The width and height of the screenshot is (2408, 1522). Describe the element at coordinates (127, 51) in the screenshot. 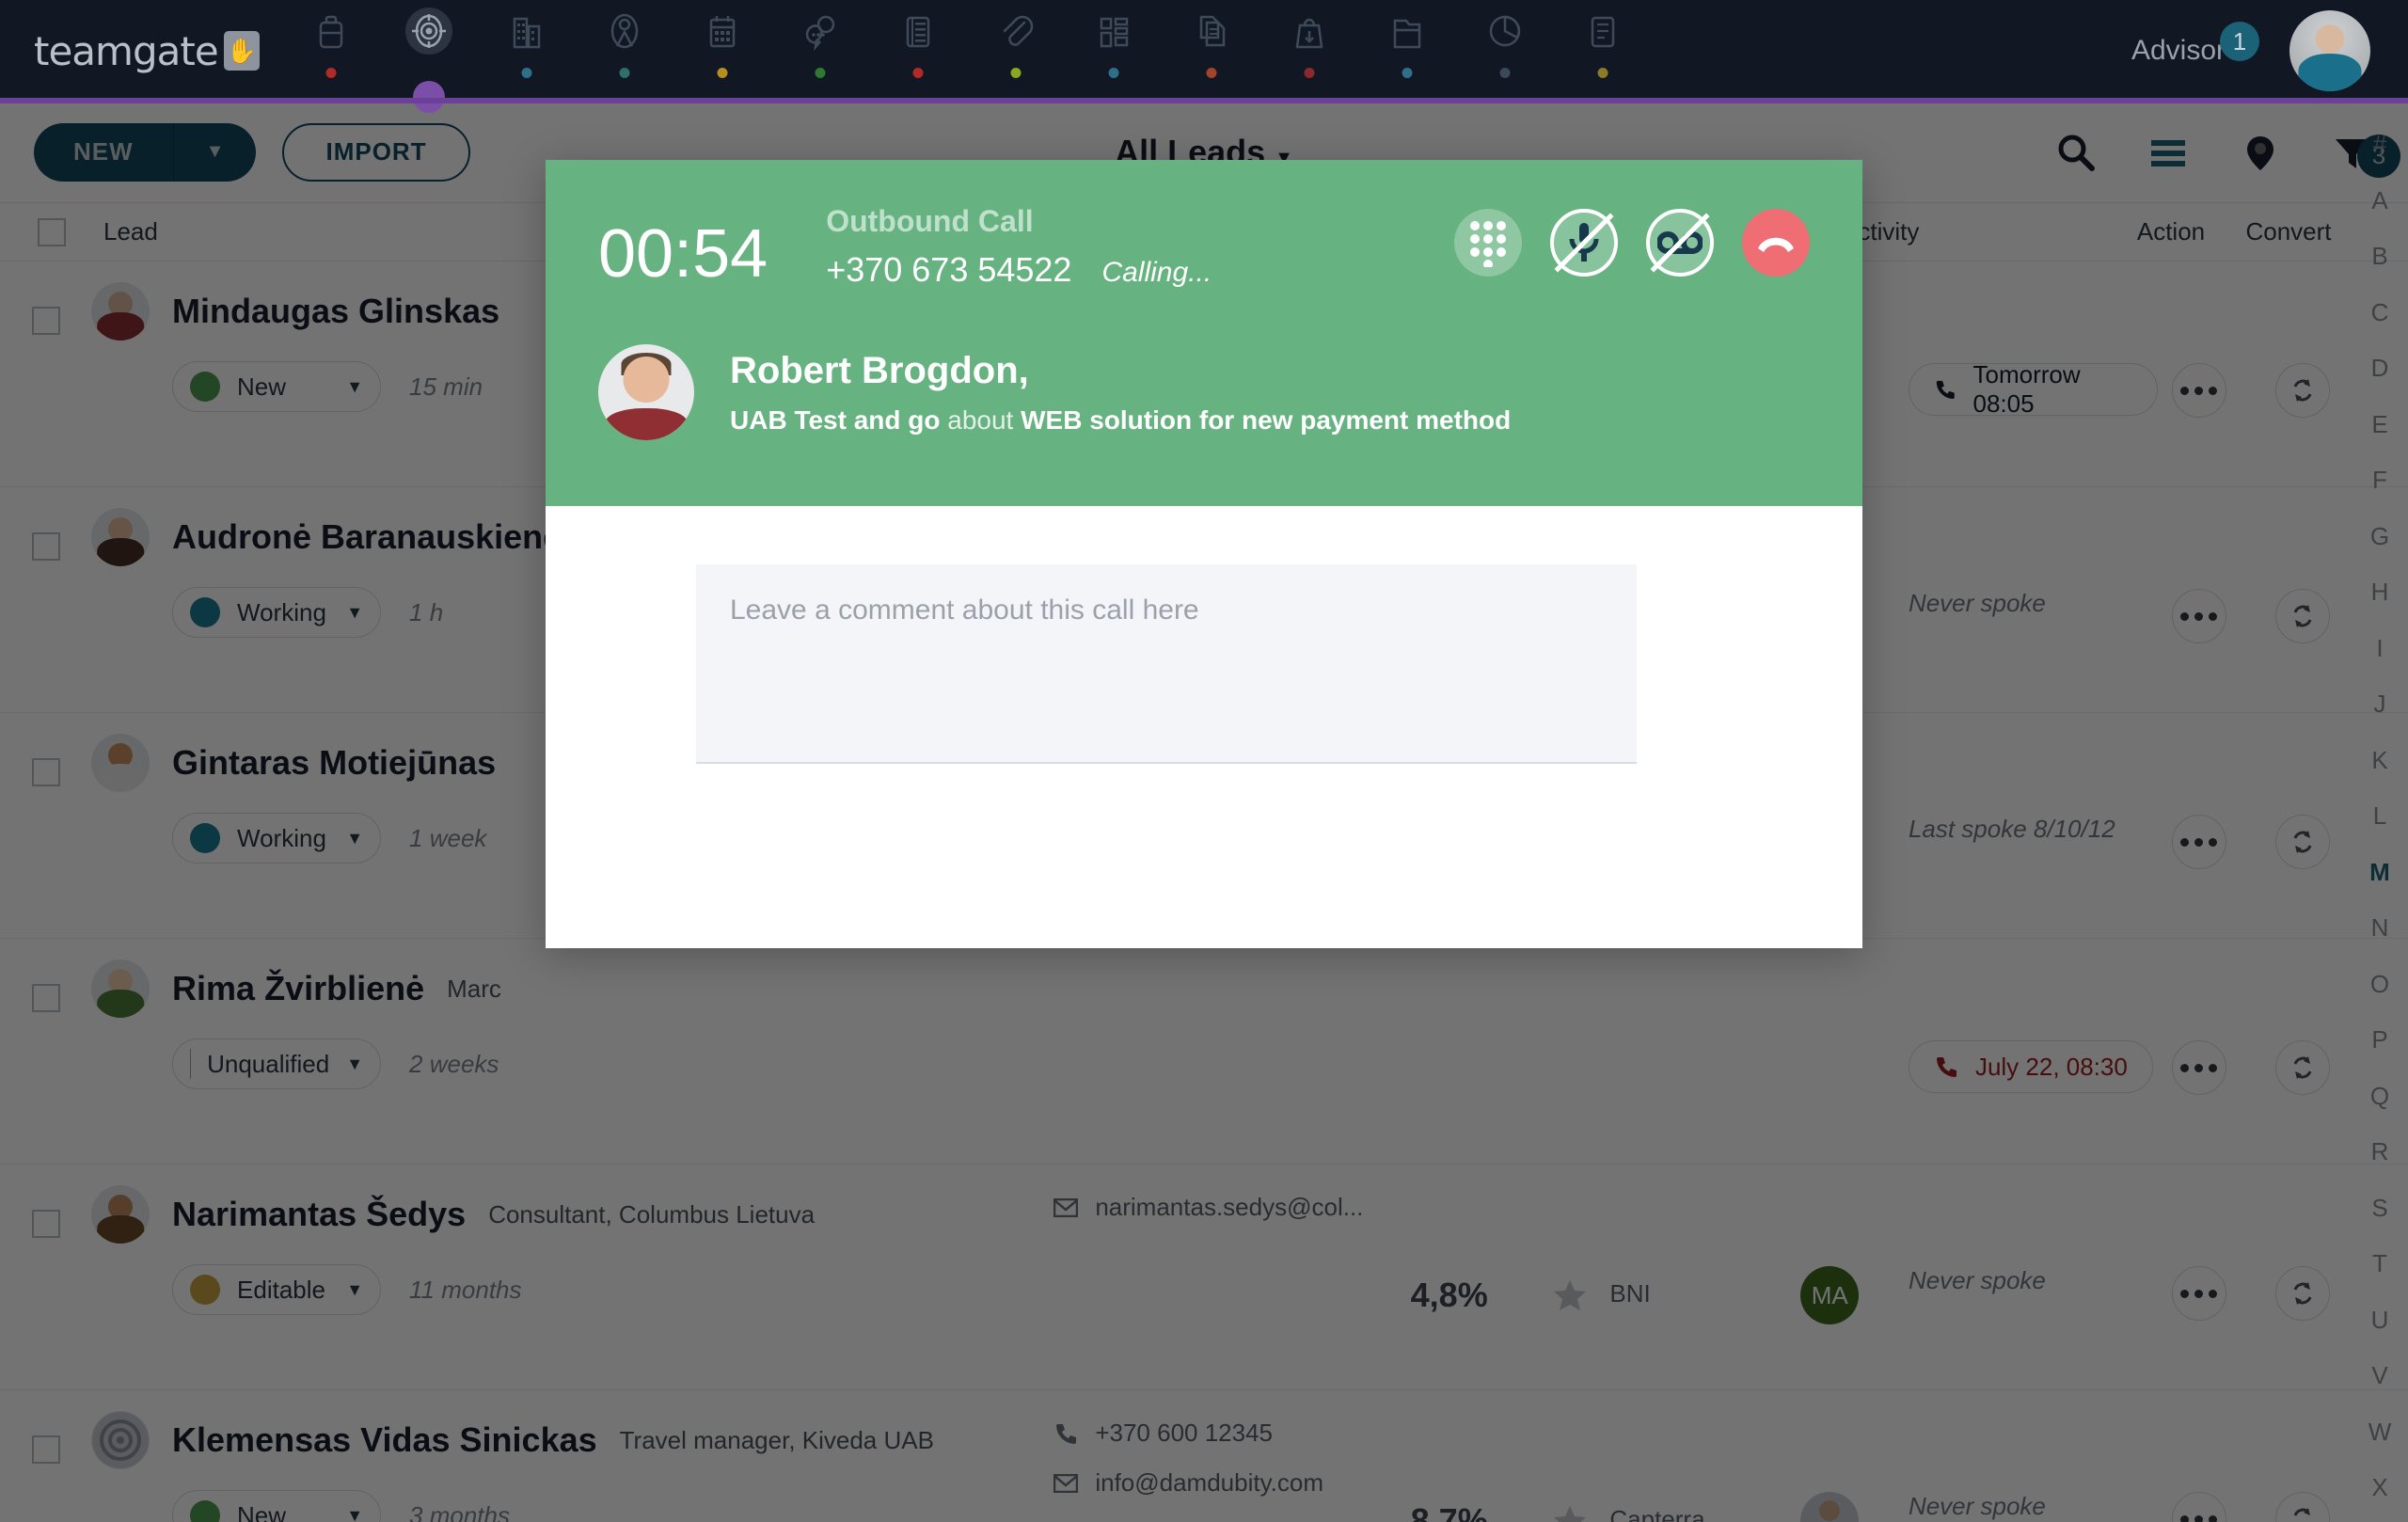

I see `brand-name: teamgate` at that location.